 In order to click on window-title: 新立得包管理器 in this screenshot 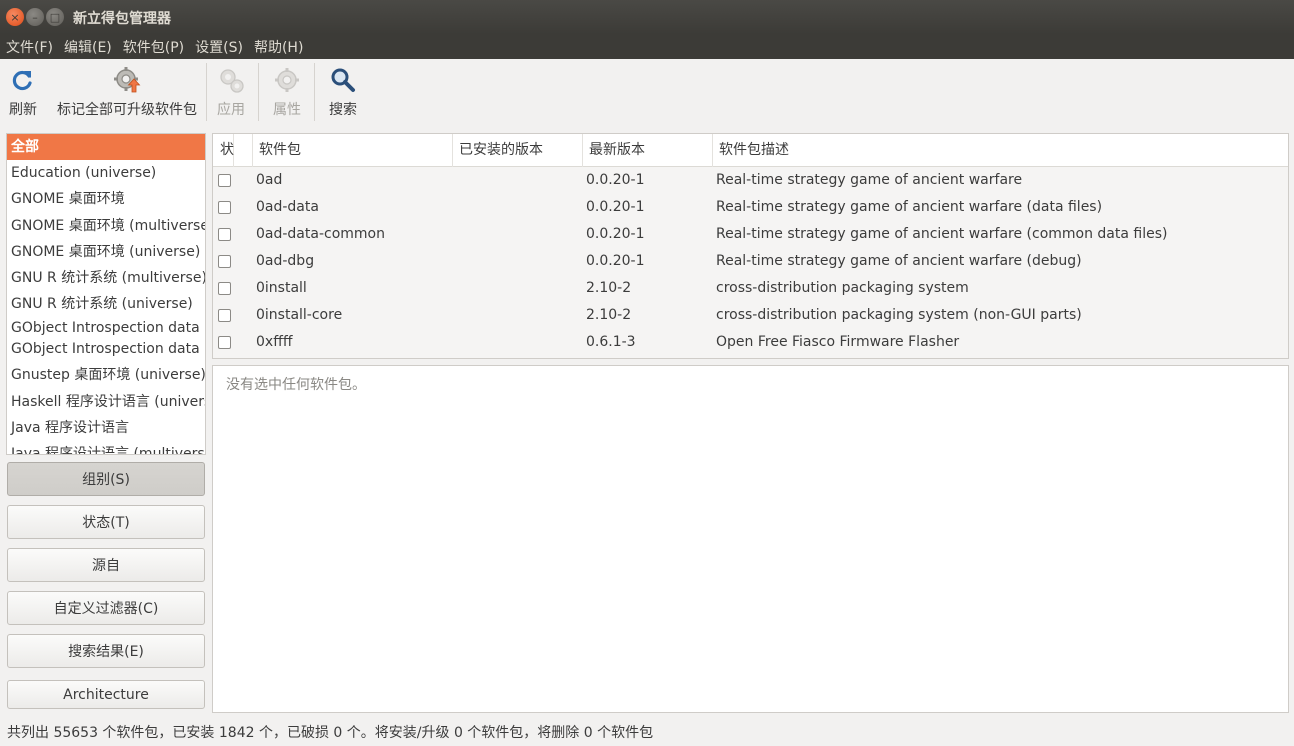, I will do `click(122, 19)`.